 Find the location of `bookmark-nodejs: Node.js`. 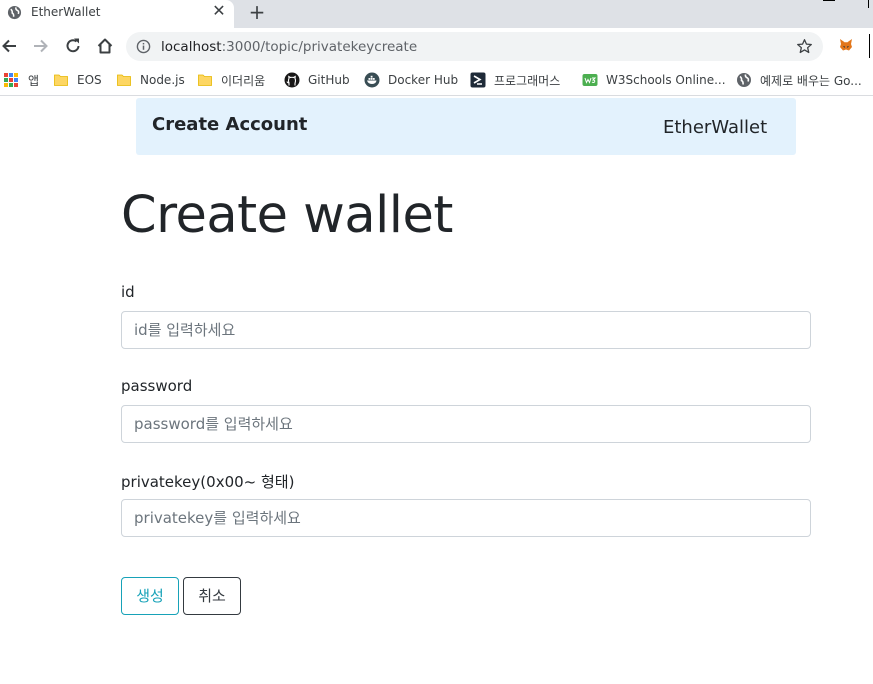

bookmark-nodejs: Node.js is located at coordinates (150, 80).